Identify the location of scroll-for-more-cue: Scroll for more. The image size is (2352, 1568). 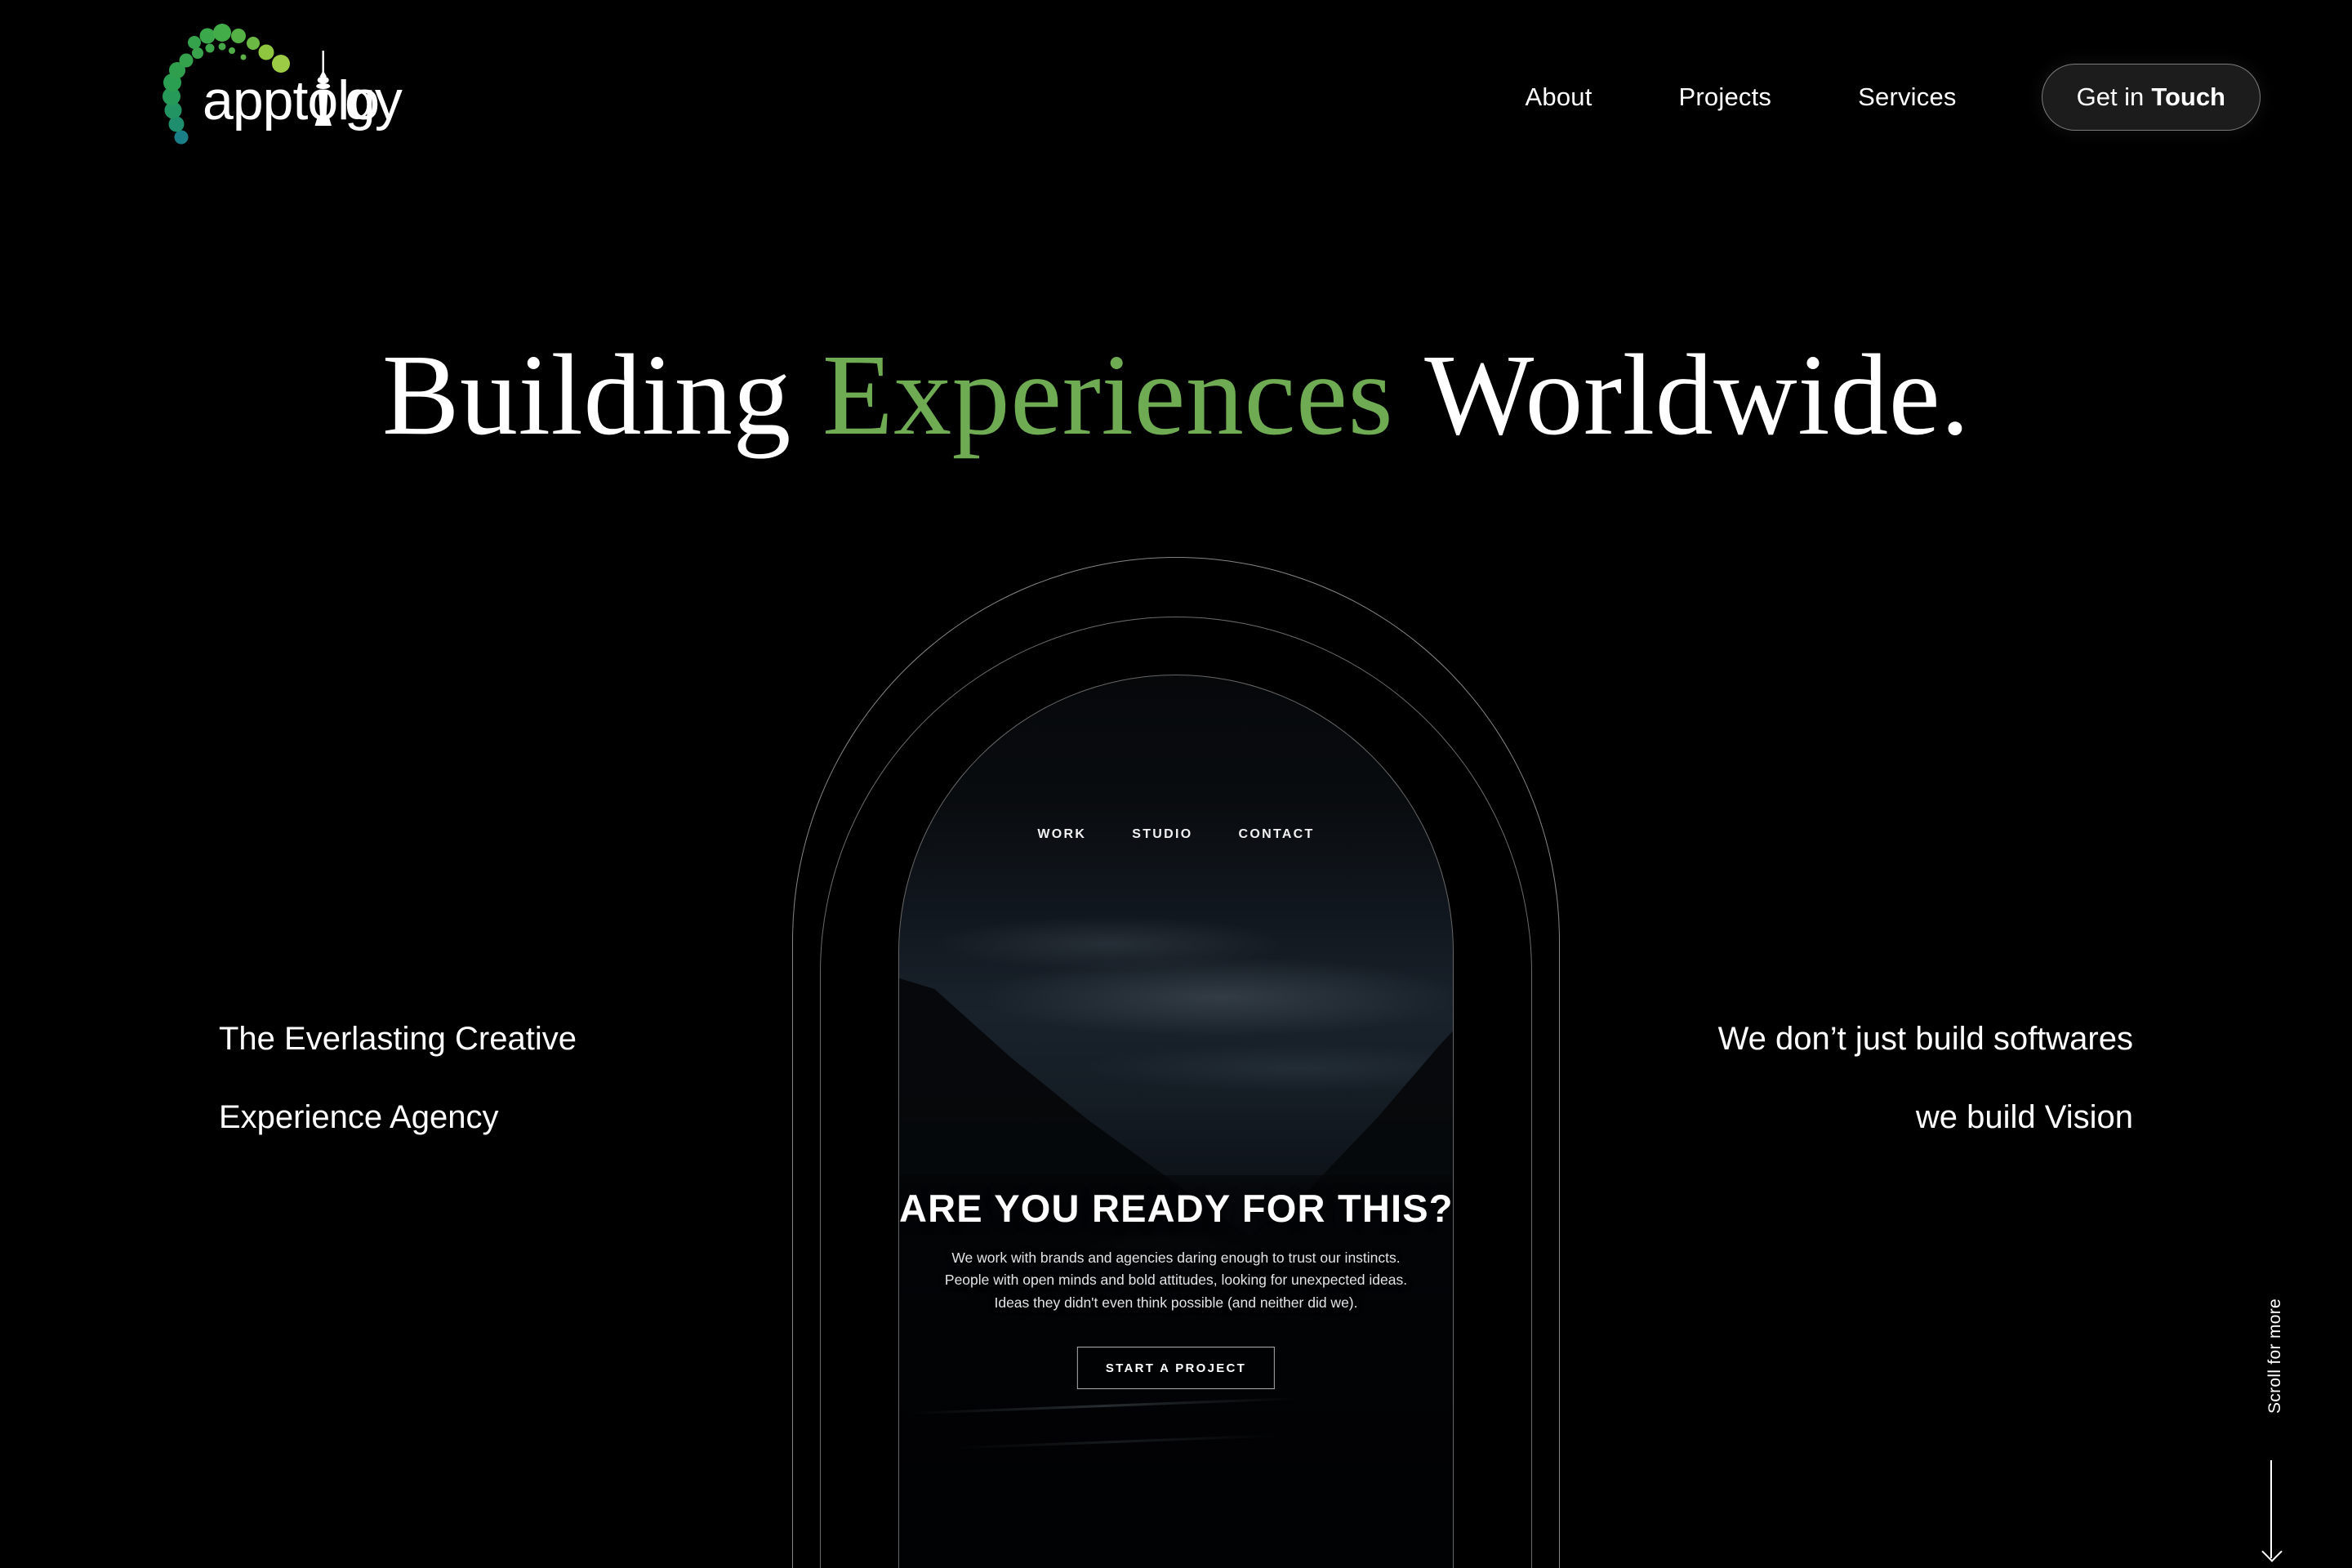
(2263, 1433).